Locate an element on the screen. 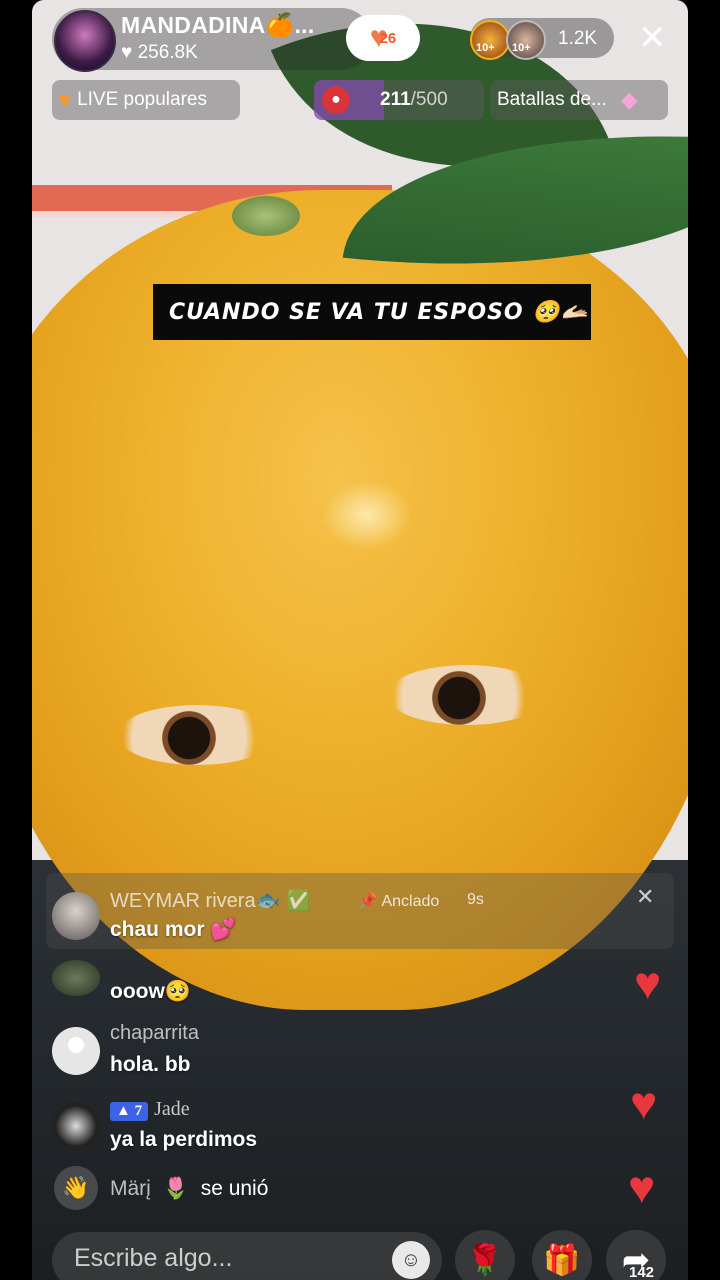 The width and height of the screenshot is (720, 1280). diamond-icon: ◆ is located at coordinates (629, 99).